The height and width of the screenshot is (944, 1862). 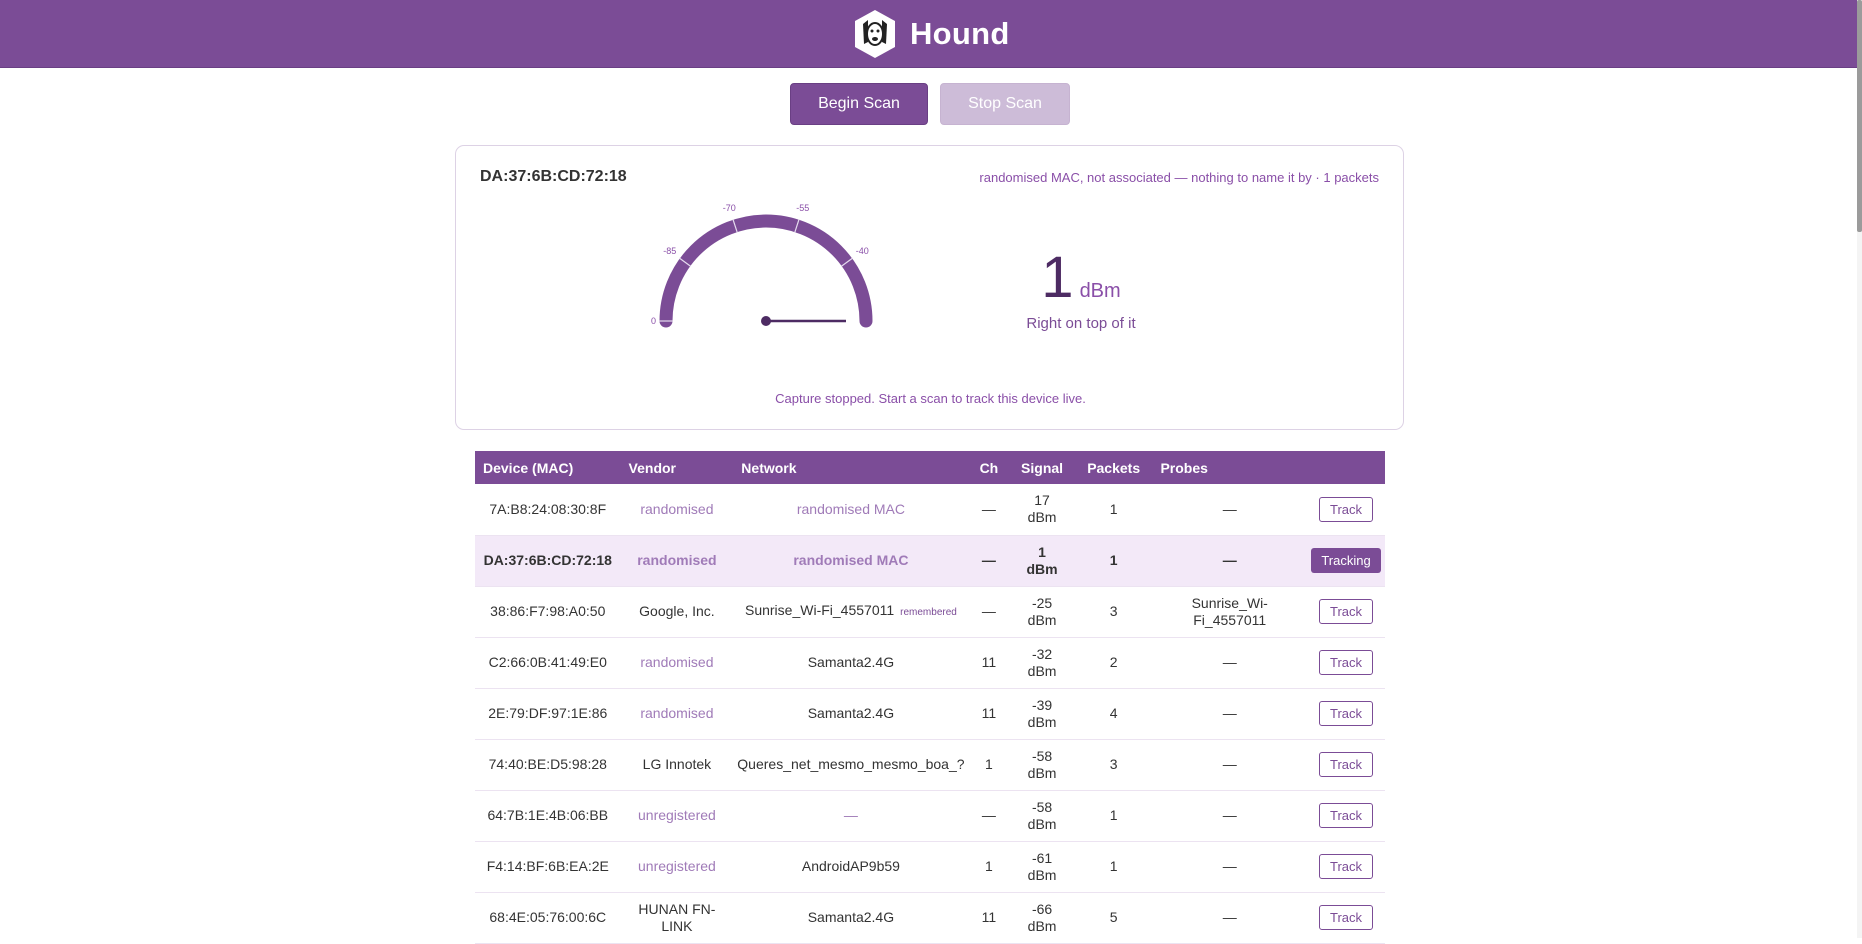 I want to click on device-mac: 64:7B:1E:4B:06:BB, so click(x=548, y=815).